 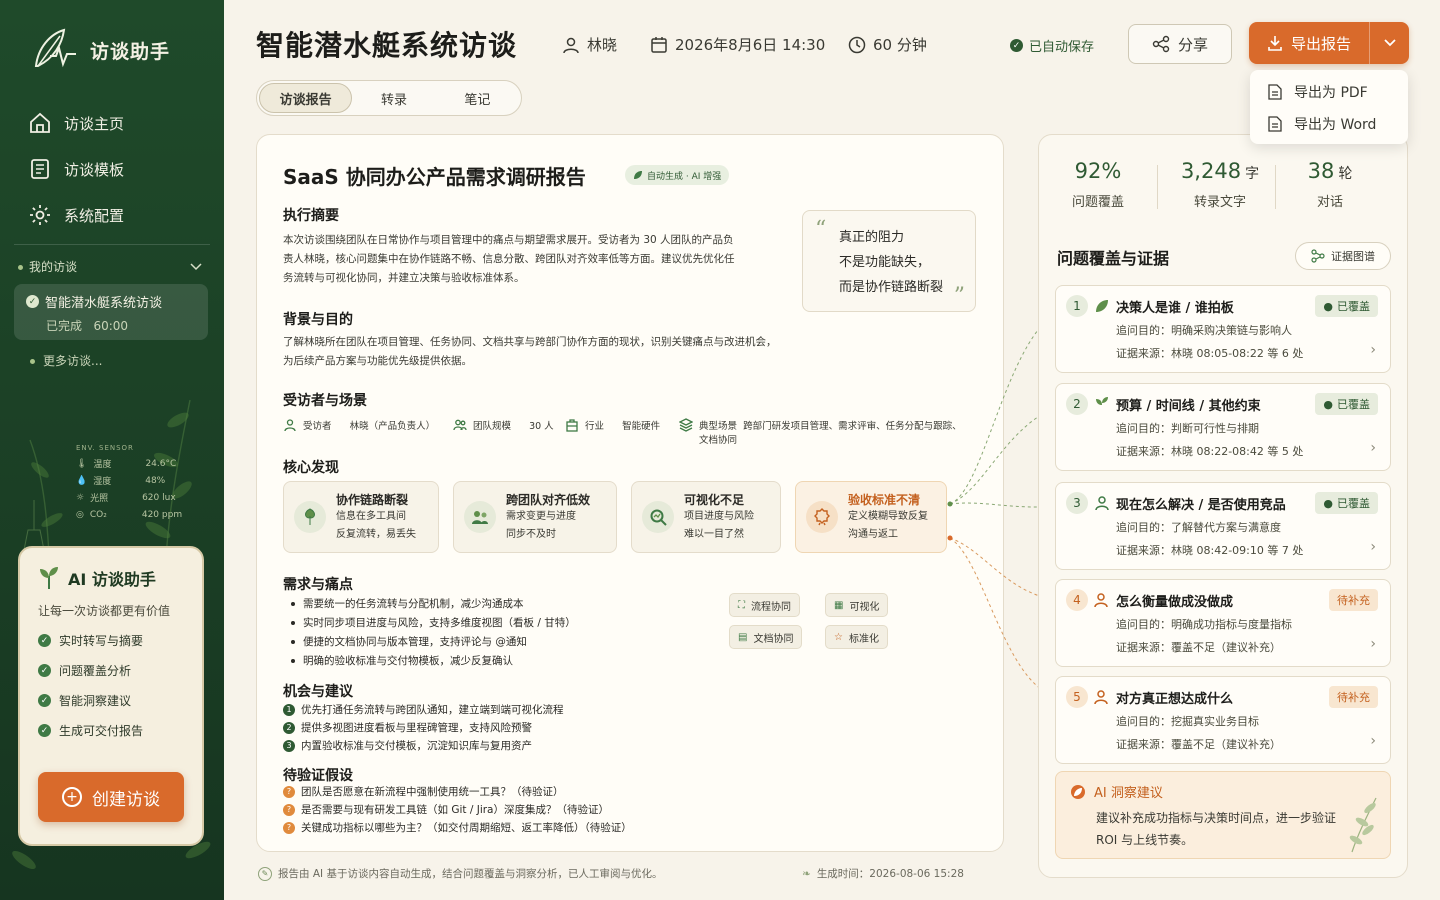 What do you see at coordinates (1275, 43) in the screenshot?
I see `download-icon` at bounding box center [1275, 43].